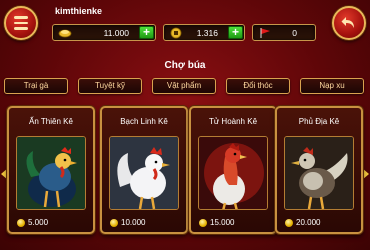 This screenshot has width=370, height=250. Describe the element at coordinates (21, 17) in the screenshot. I see `hamburger-icon` at that location.